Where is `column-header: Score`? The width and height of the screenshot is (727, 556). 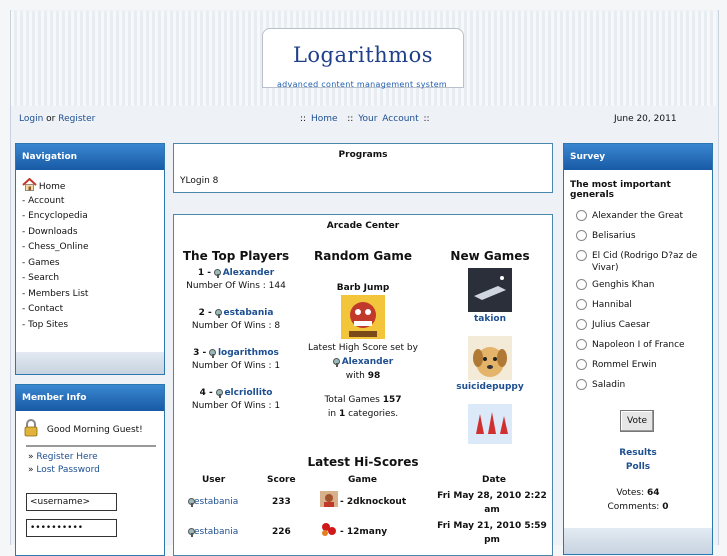 column-header: Score is located at coordinates (281, 480).